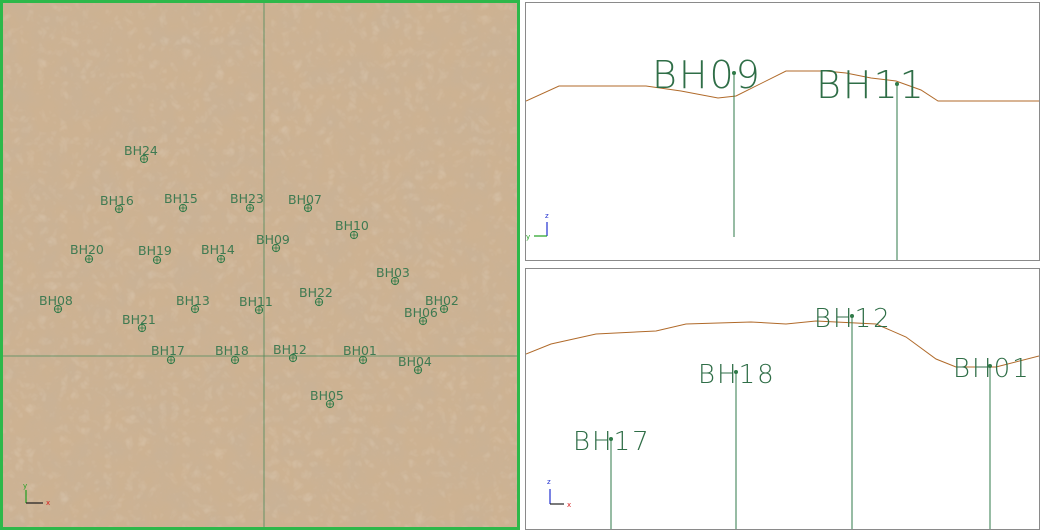  What do you see at coordinates (707, 145) in the screenshot?
I see `section-borehole-bh09: BH09` at bounding box center [707, 145].